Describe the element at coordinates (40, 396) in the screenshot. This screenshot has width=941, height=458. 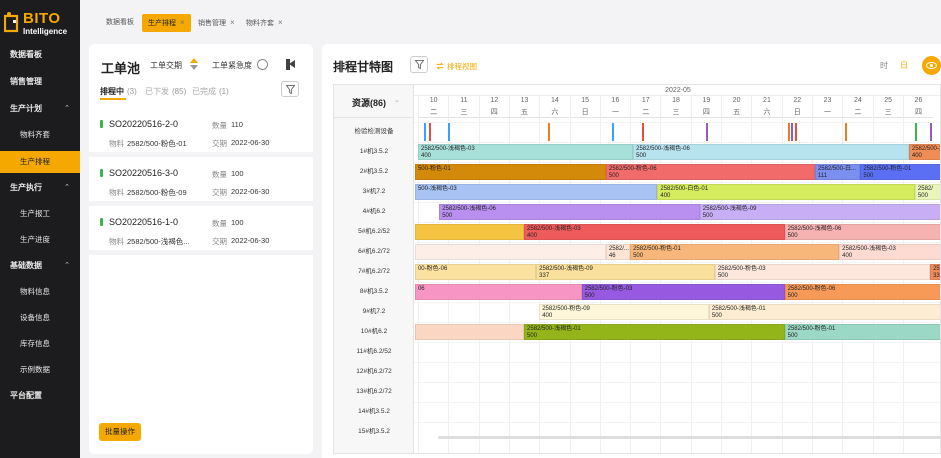
I see `sidebar-item: 平台配置` at that location.